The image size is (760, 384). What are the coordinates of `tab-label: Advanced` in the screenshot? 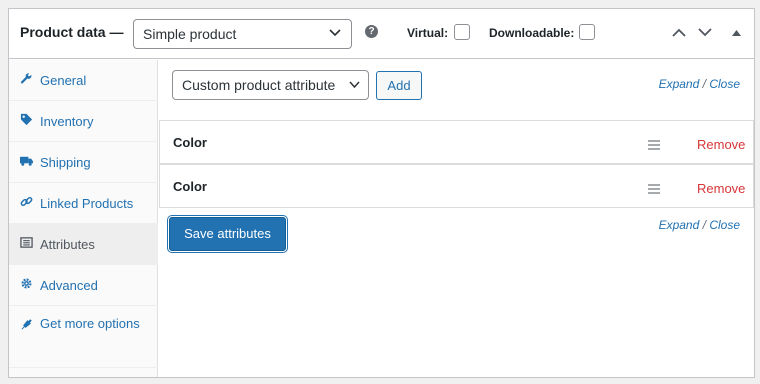 It's located at (69, 285).